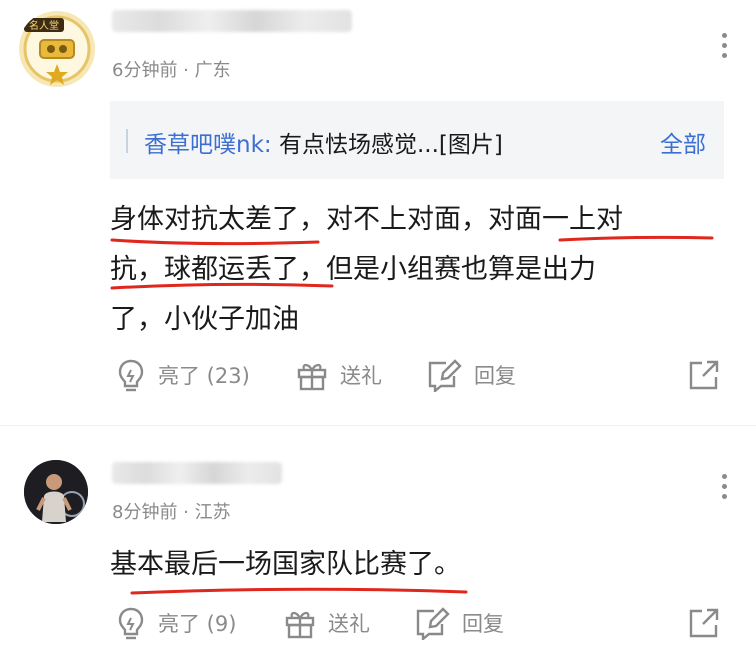 Image resolution: width=756 pixels, height=653 pixels. Describe the element at coordinates (208, 145) in the screenshot. I see `quote-author: 香草吧噗nk:` at that location.